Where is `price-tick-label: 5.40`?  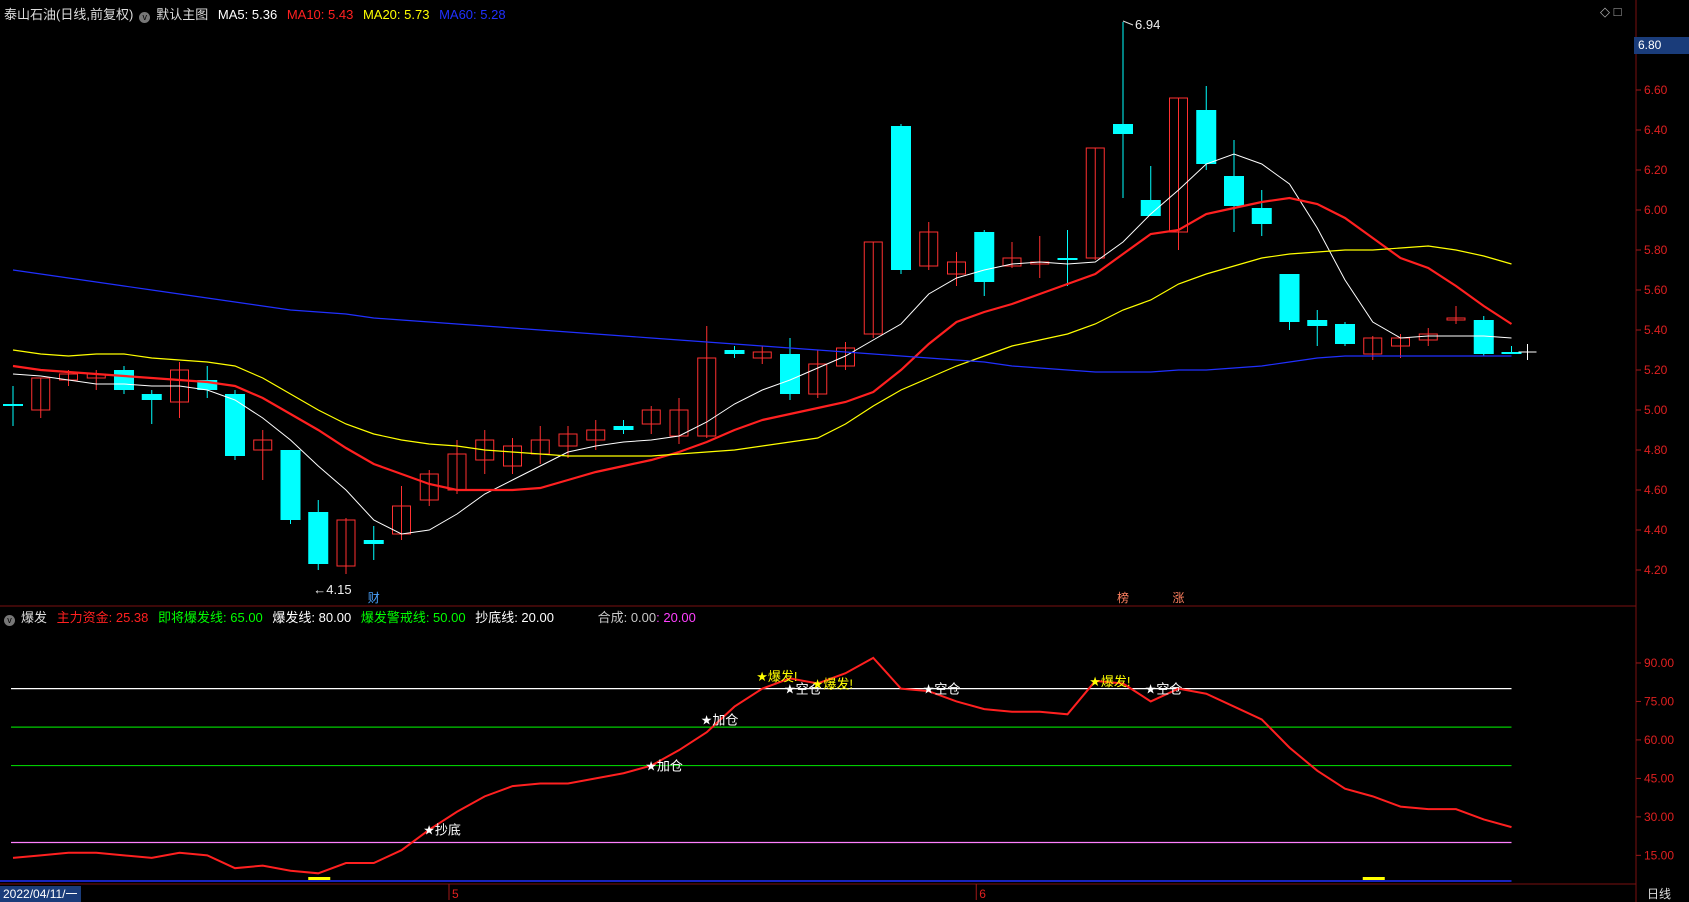
price-tick-label: 5.40 is located at coordinates (1656, 330).